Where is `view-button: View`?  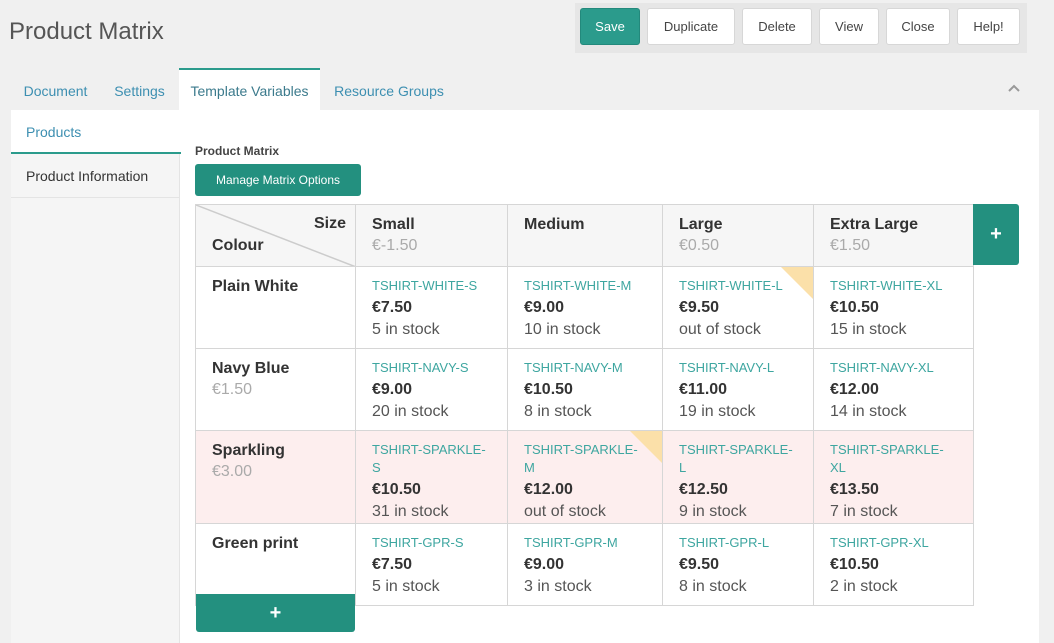 view-button: View is located at coordinates (849, 26).